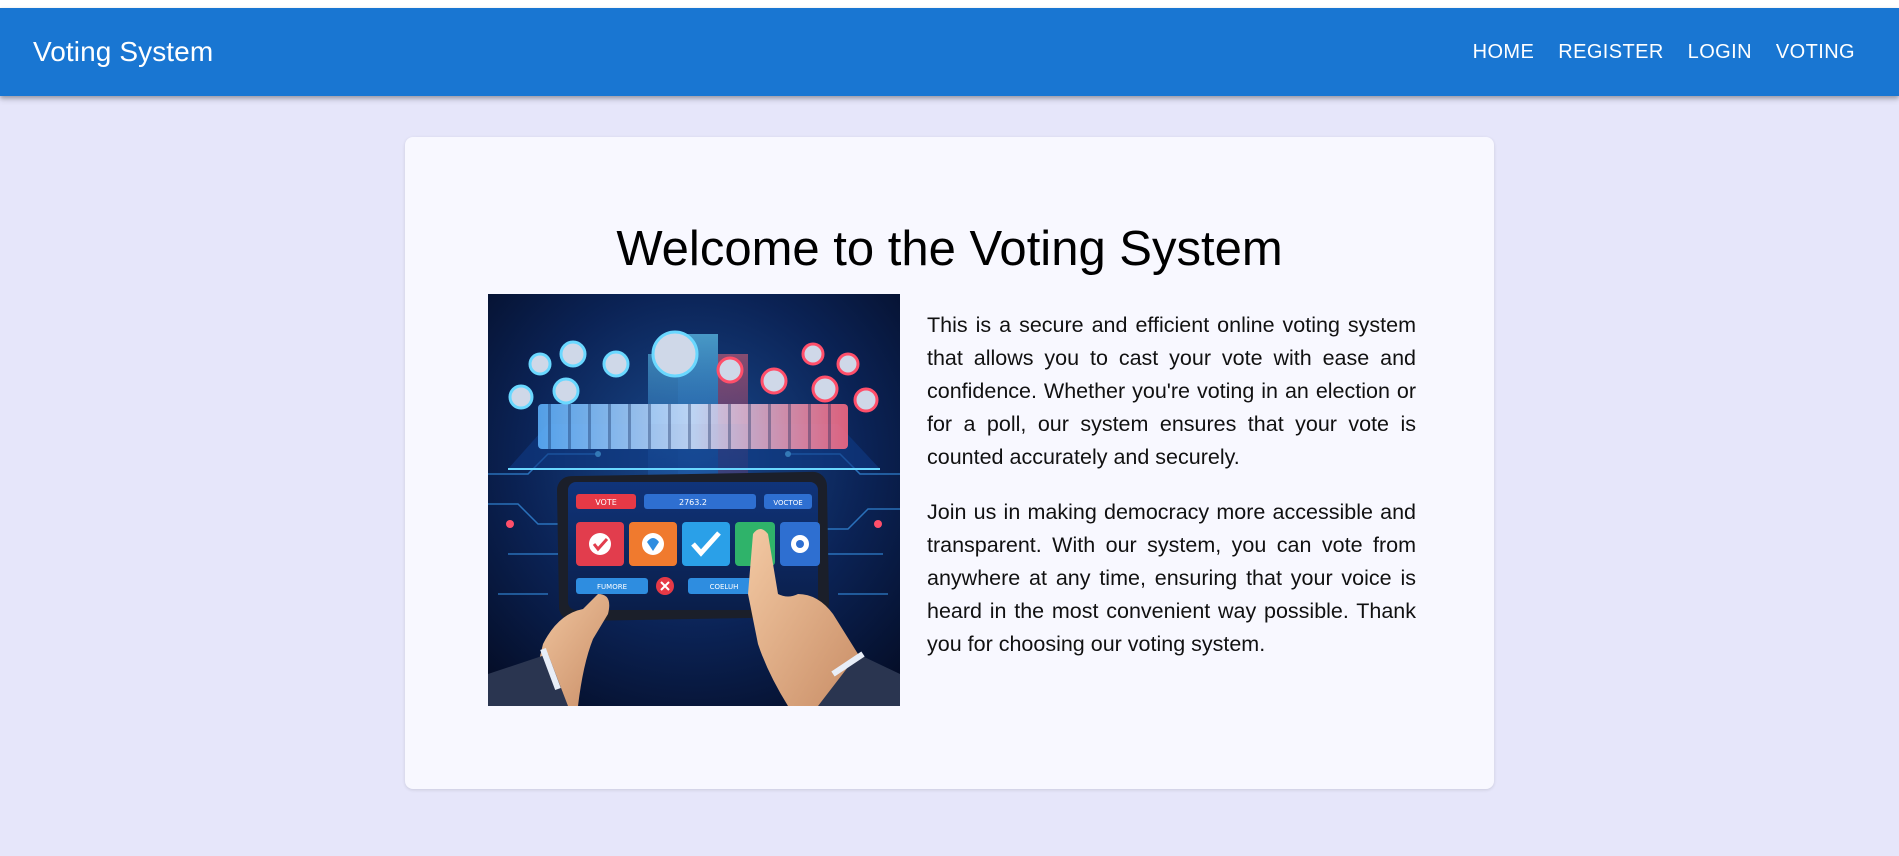 The width and height of the screenshot is (1899, 856). Describe the element at coordinates (949, 52) in the screenshot. I see `app-bar: Voting System HOME REGISTER LOGIN VOTING` at that location.